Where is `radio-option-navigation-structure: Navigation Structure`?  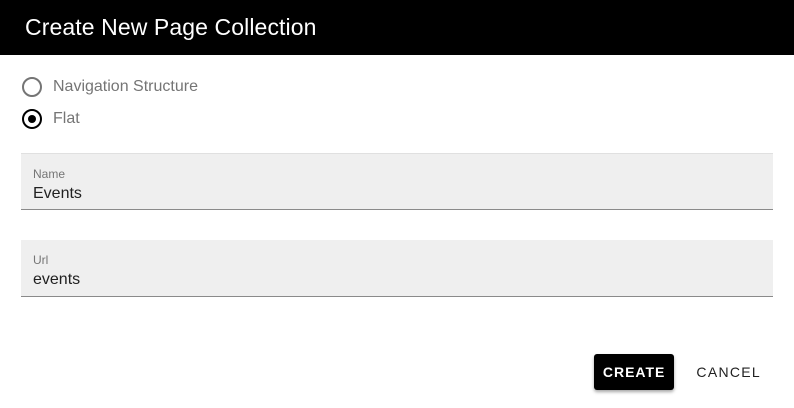 radio-option-navigation-structure: Navigation Structure is located at coordinates (110, 87).